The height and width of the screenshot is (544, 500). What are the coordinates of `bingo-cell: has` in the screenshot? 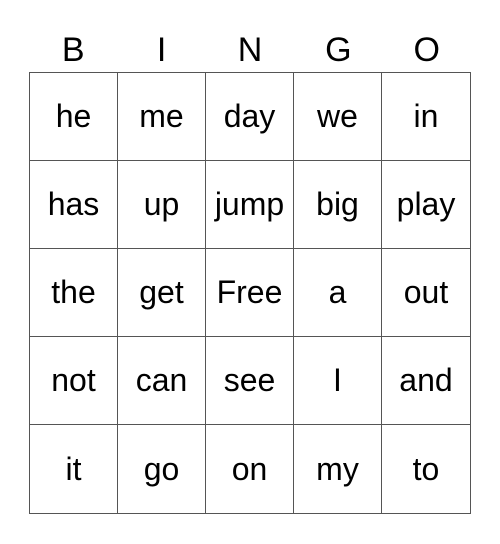 It's located at (74, 205).